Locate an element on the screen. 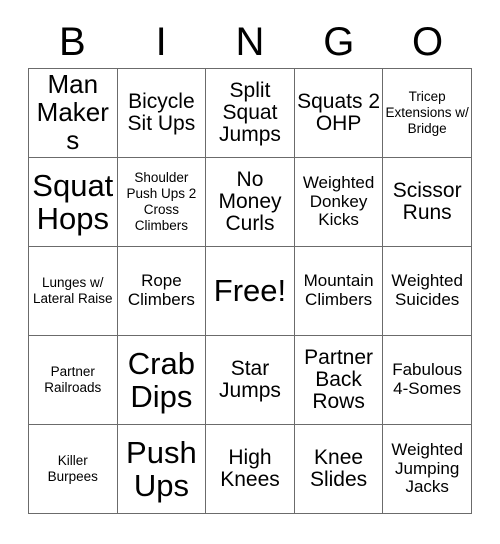  bingo-cell: Man Makers is located at coordinates (73, 113).